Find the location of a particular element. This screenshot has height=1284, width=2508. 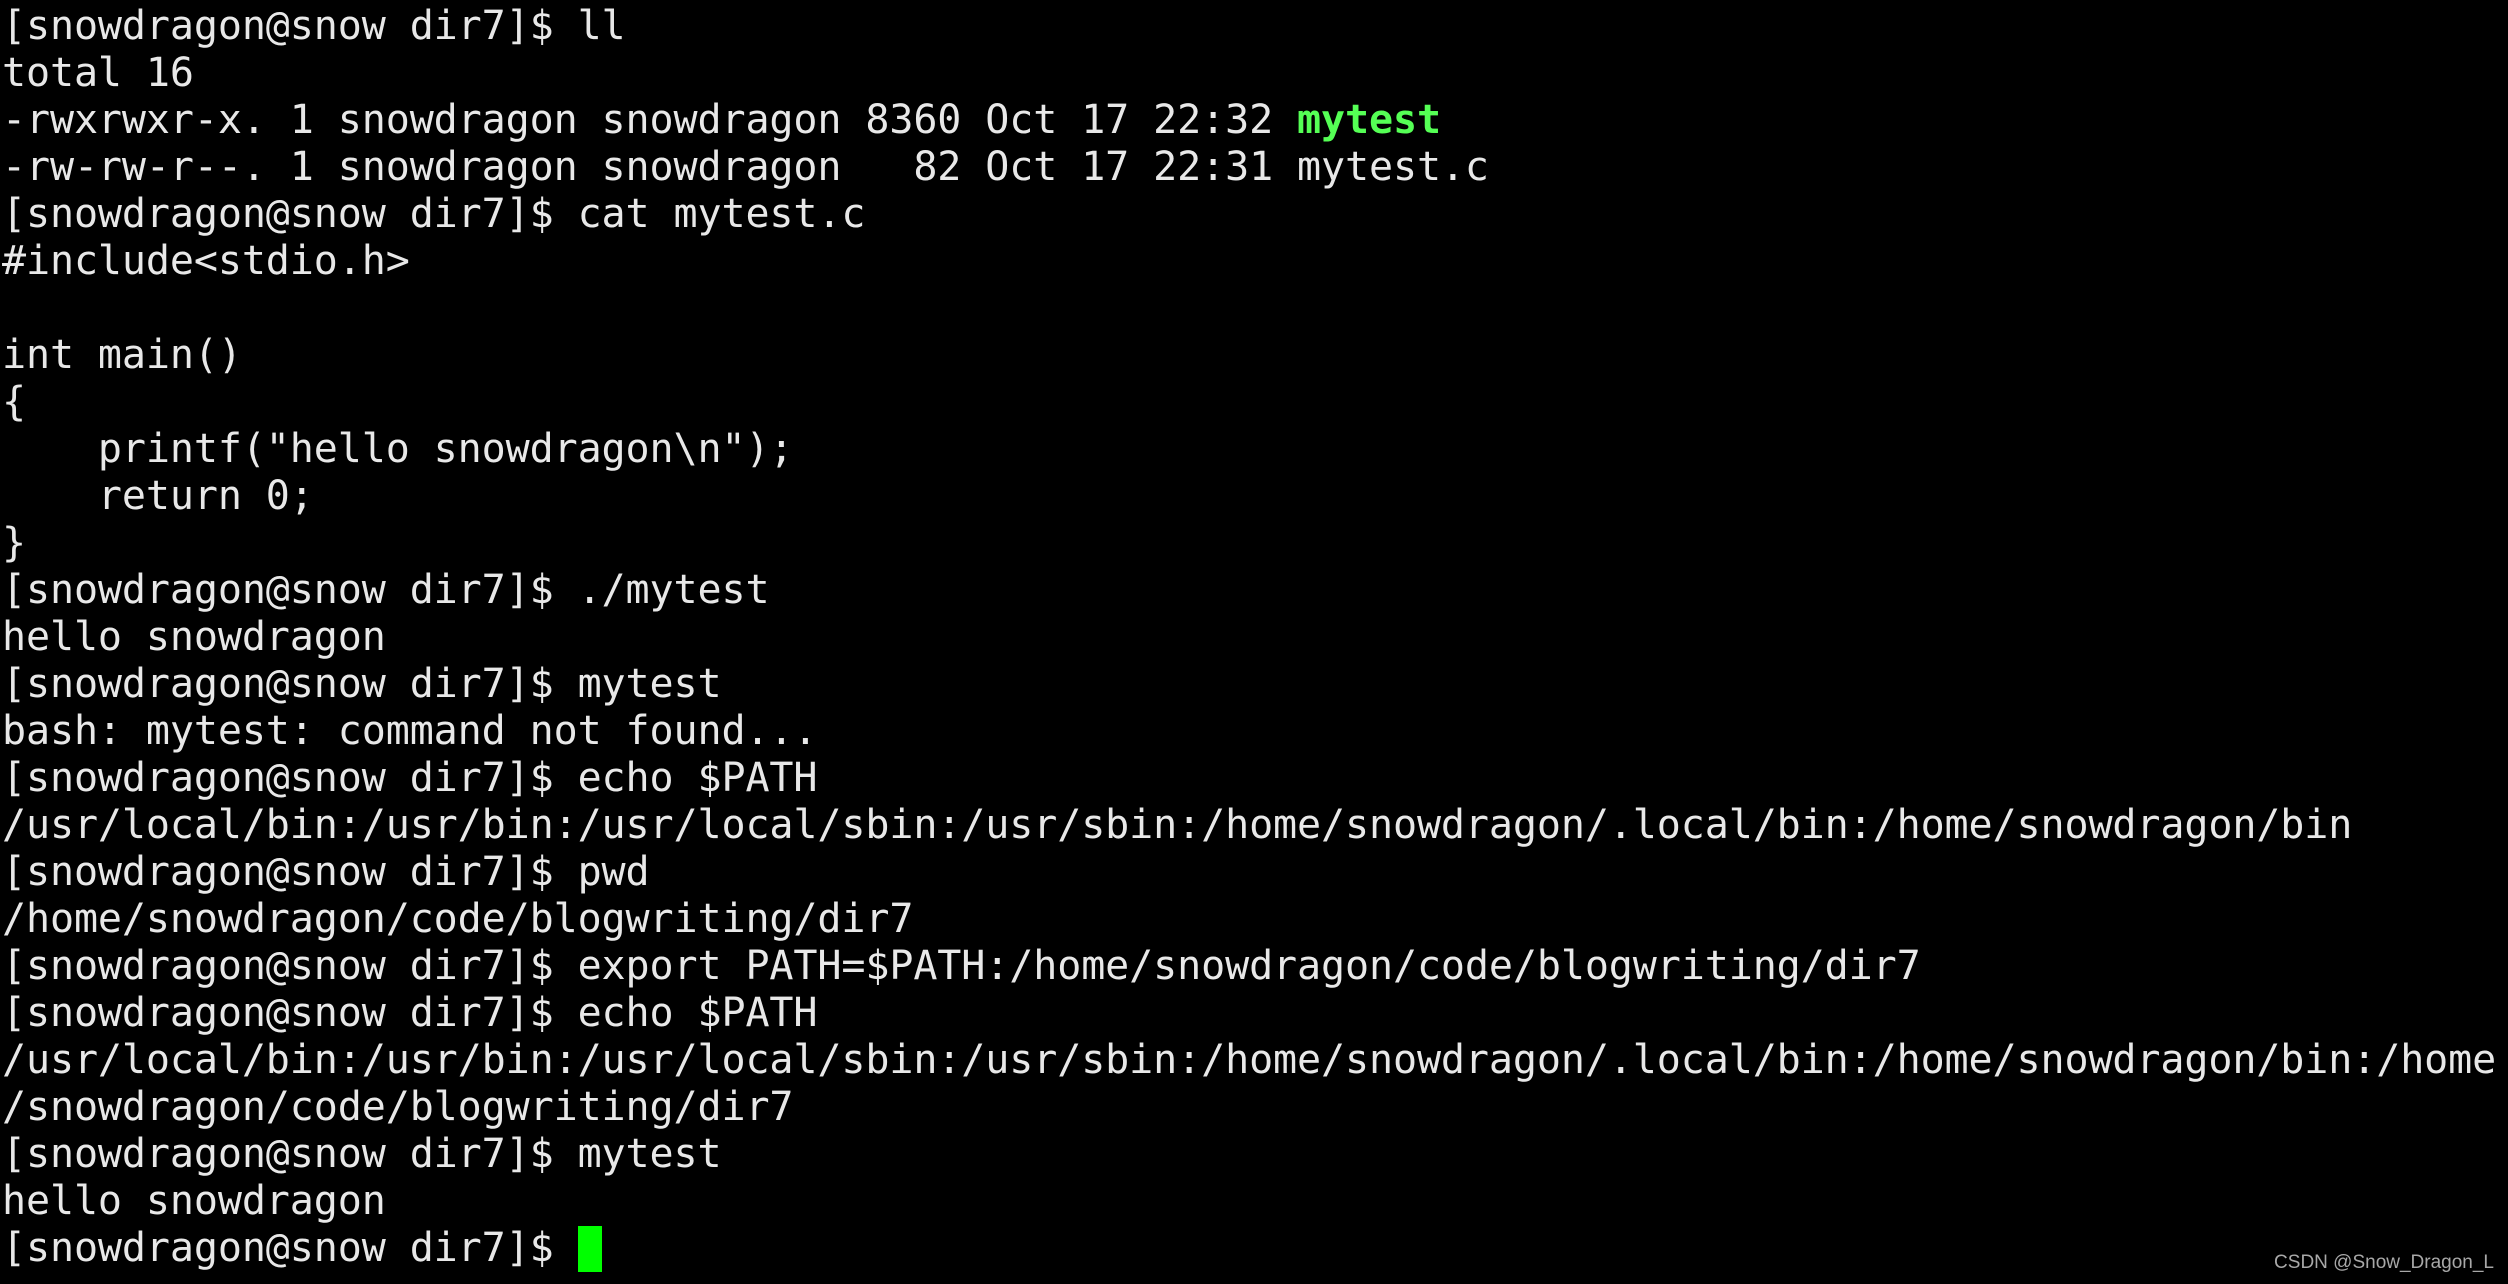

terminal-line-output: #include<stdio.h> is located at coordinates (206, 261).